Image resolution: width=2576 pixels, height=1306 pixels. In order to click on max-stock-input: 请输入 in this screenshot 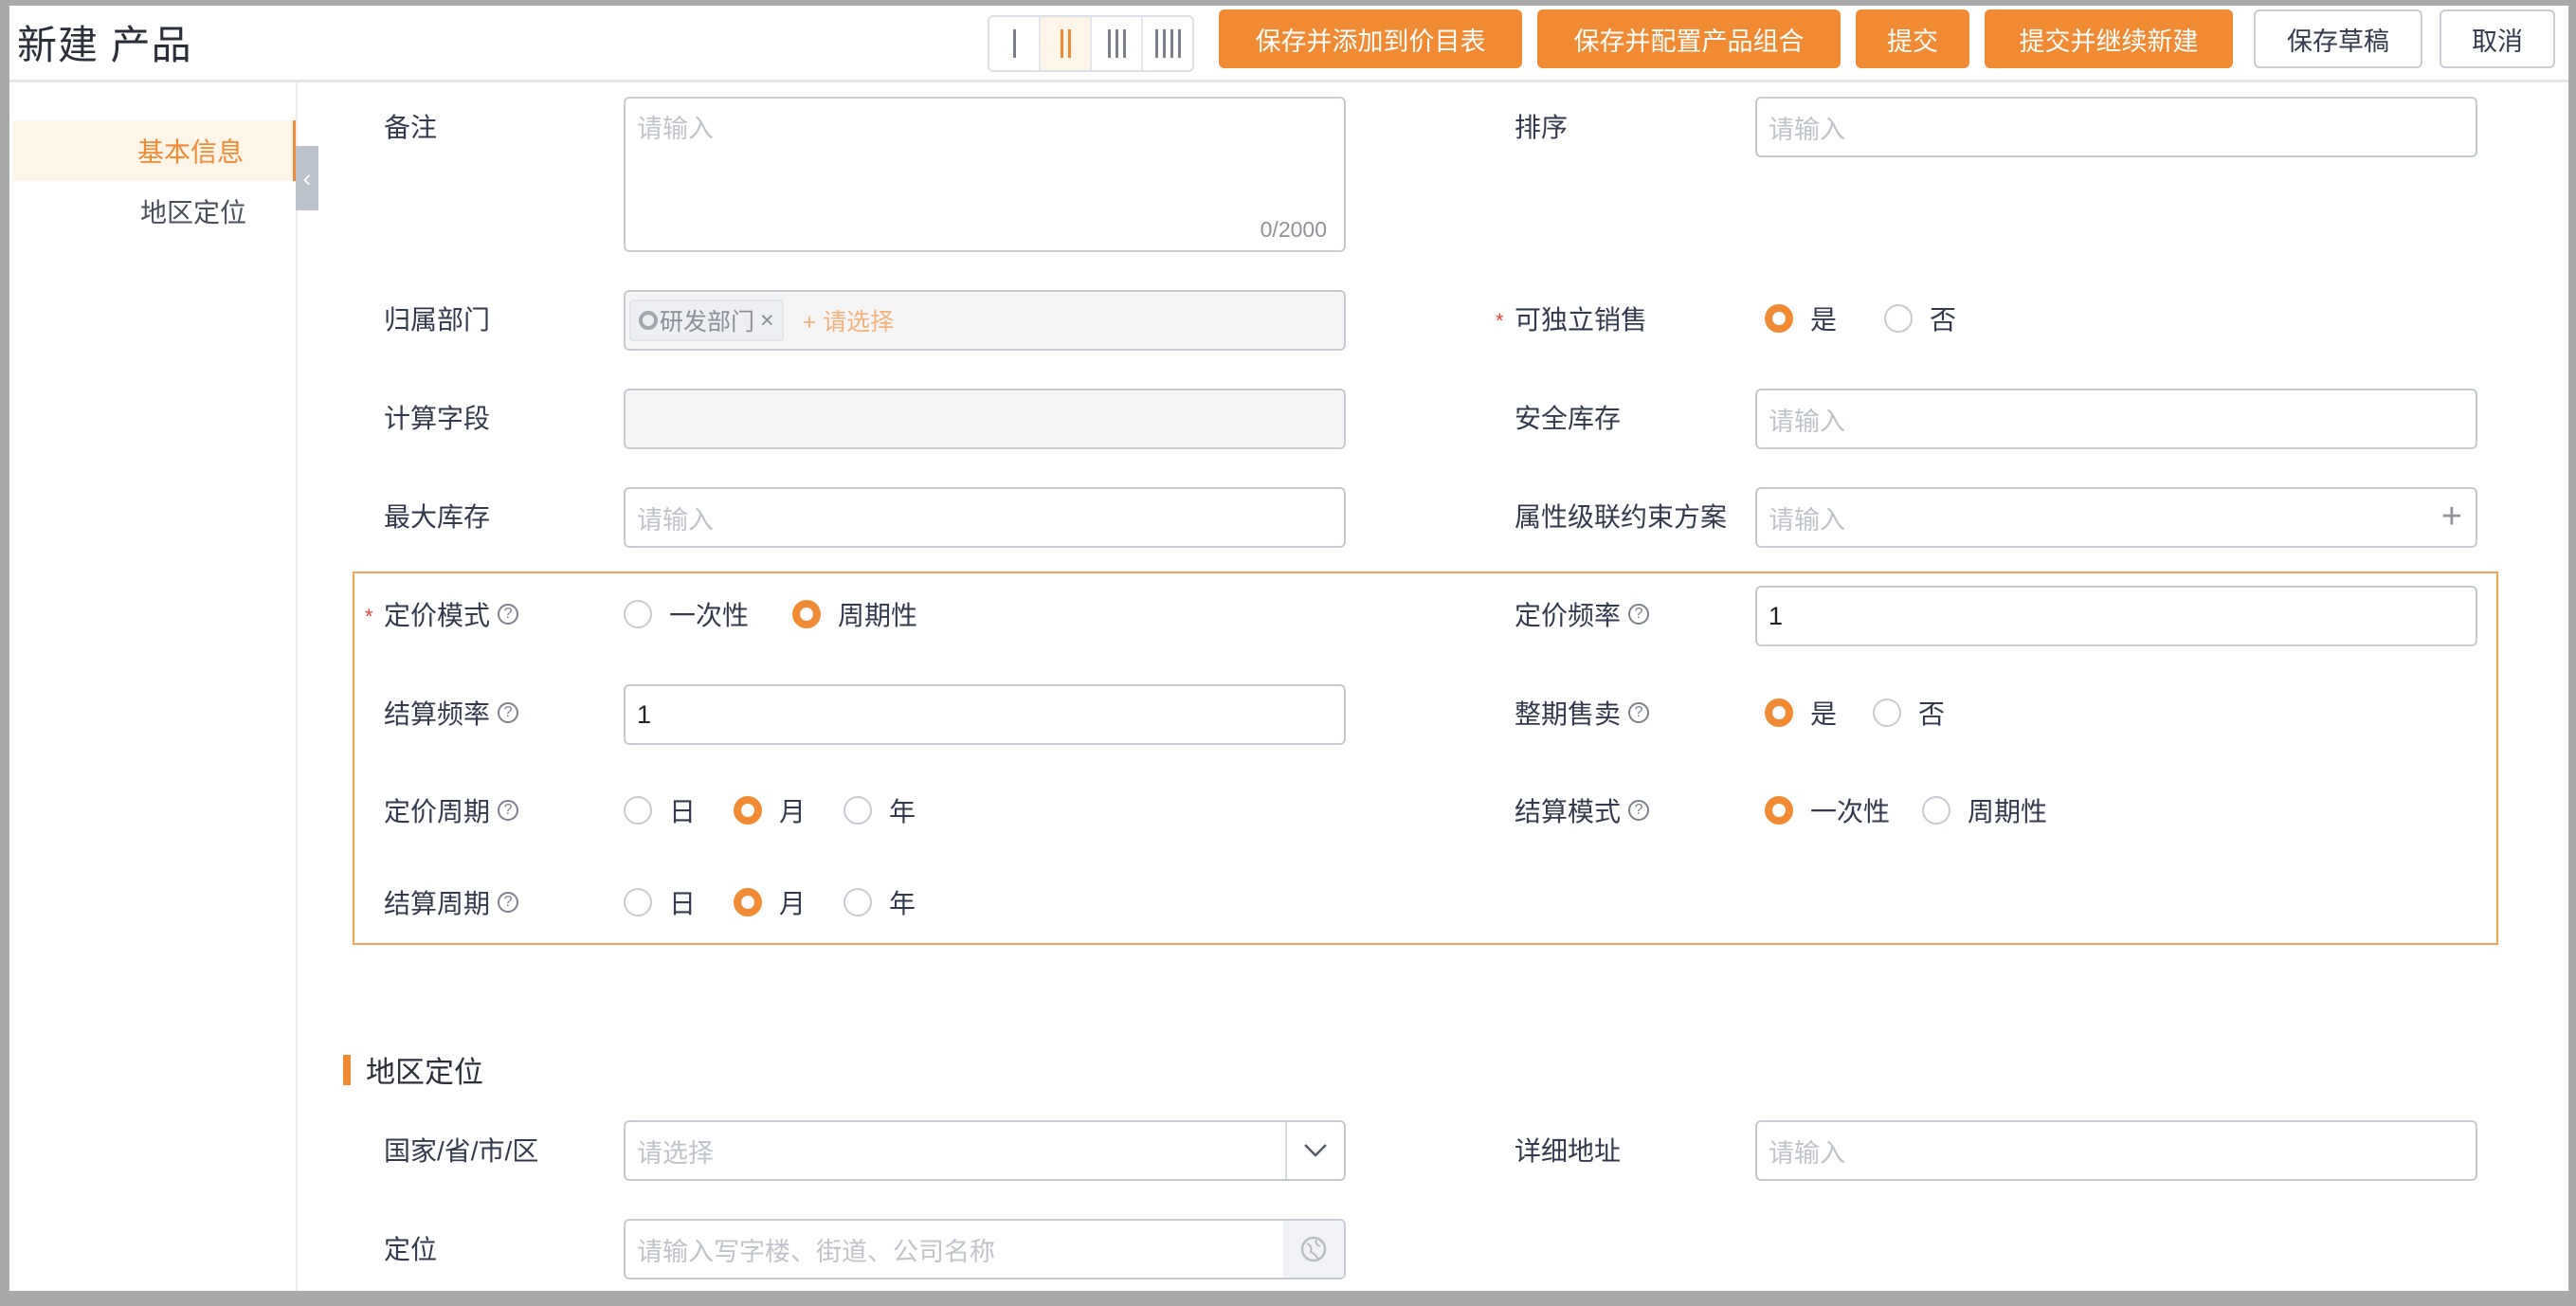, I will do `click(985, 517)`.